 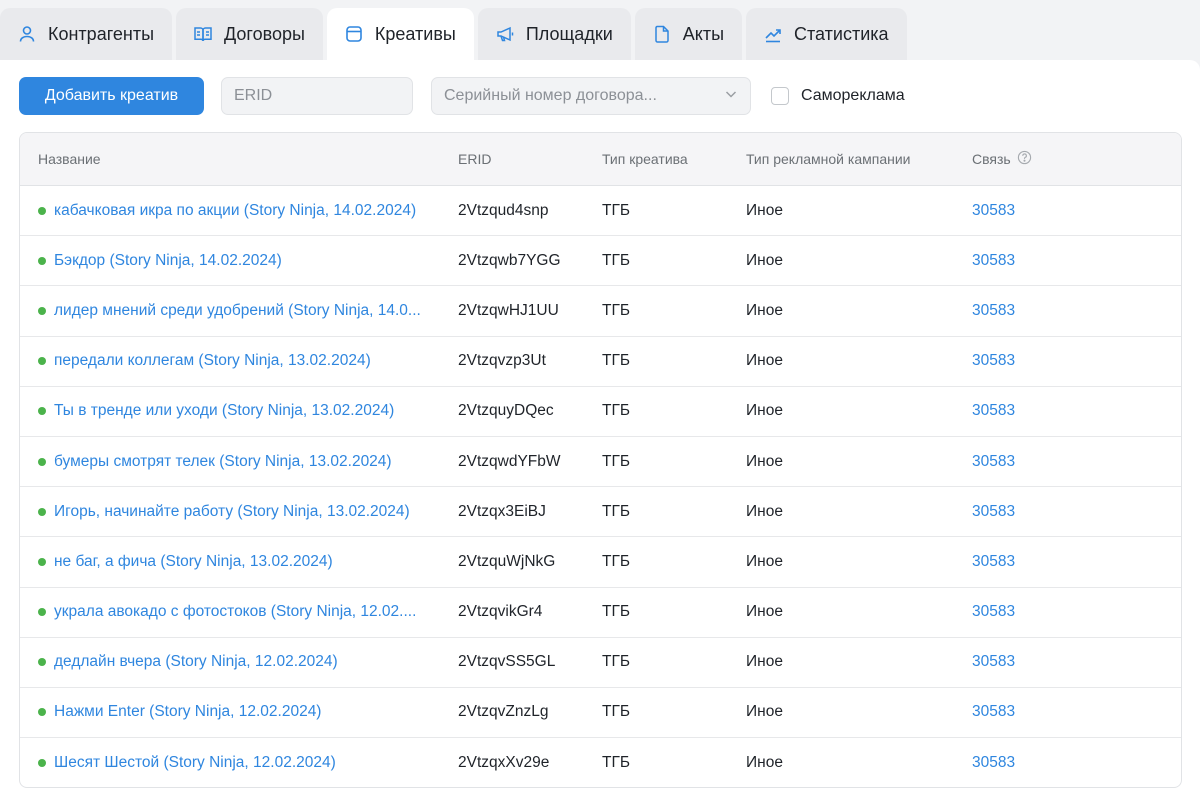 I want to click on column-header-name: Название, so click(x=239, y=159).